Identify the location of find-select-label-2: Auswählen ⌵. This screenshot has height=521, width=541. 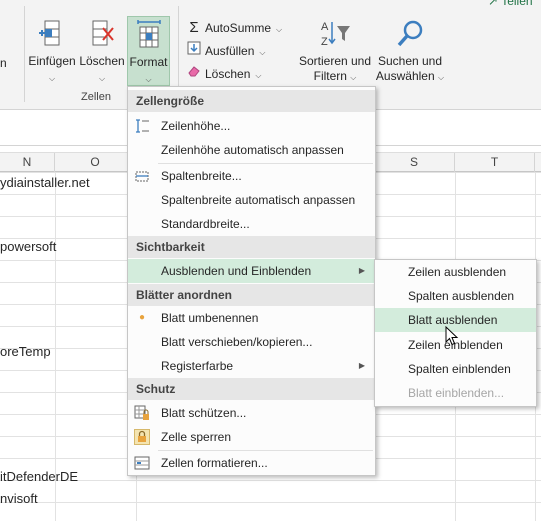
(410, 77).